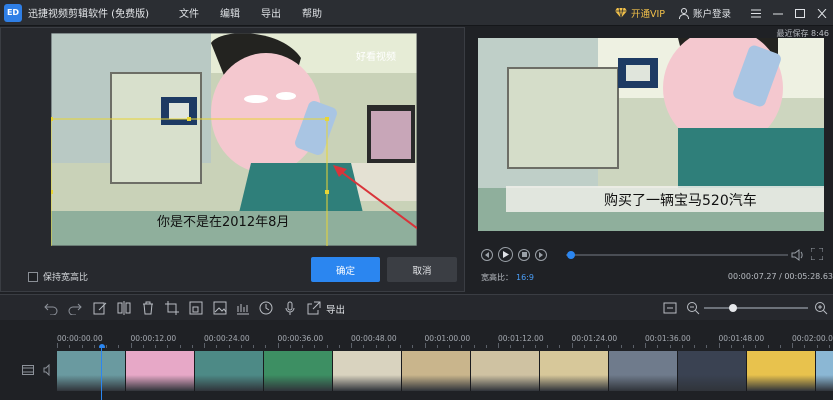 The height and width of the screenshot is (400, 833). What do you see at coordinates (416, 307) in the screenshot?
I see `edit-toolbar: 导出` at bounding box center [416, 307].